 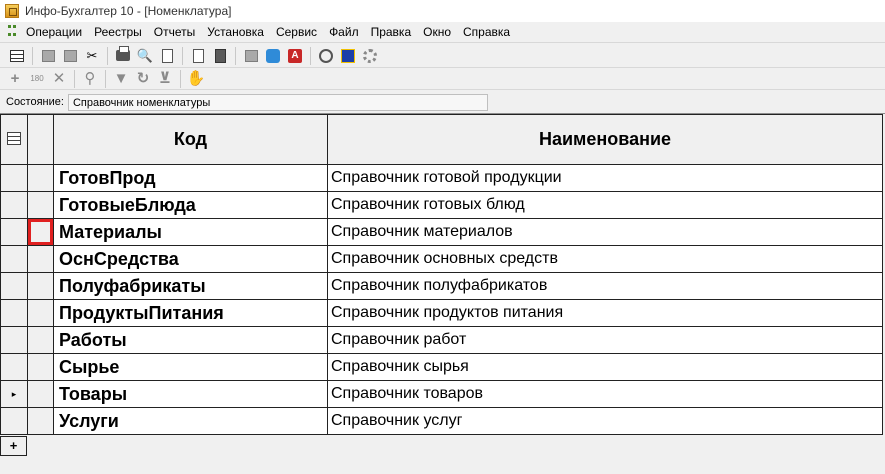 What do you see at coordinates (198, 56) in the screenshot?
I see `document-icon` at bounding box center [198, 56].